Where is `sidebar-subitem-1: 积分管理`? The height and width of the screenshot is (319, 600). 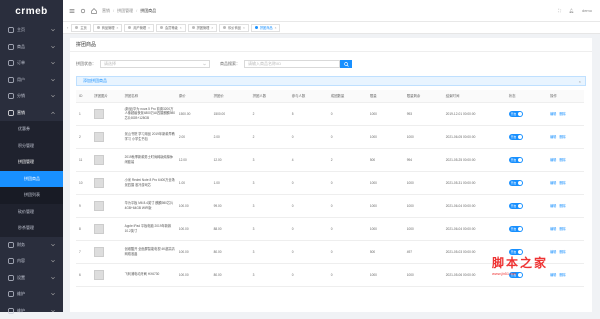 sidebar-subitem-1: 积分管理 is located at coordinates (31, 146).